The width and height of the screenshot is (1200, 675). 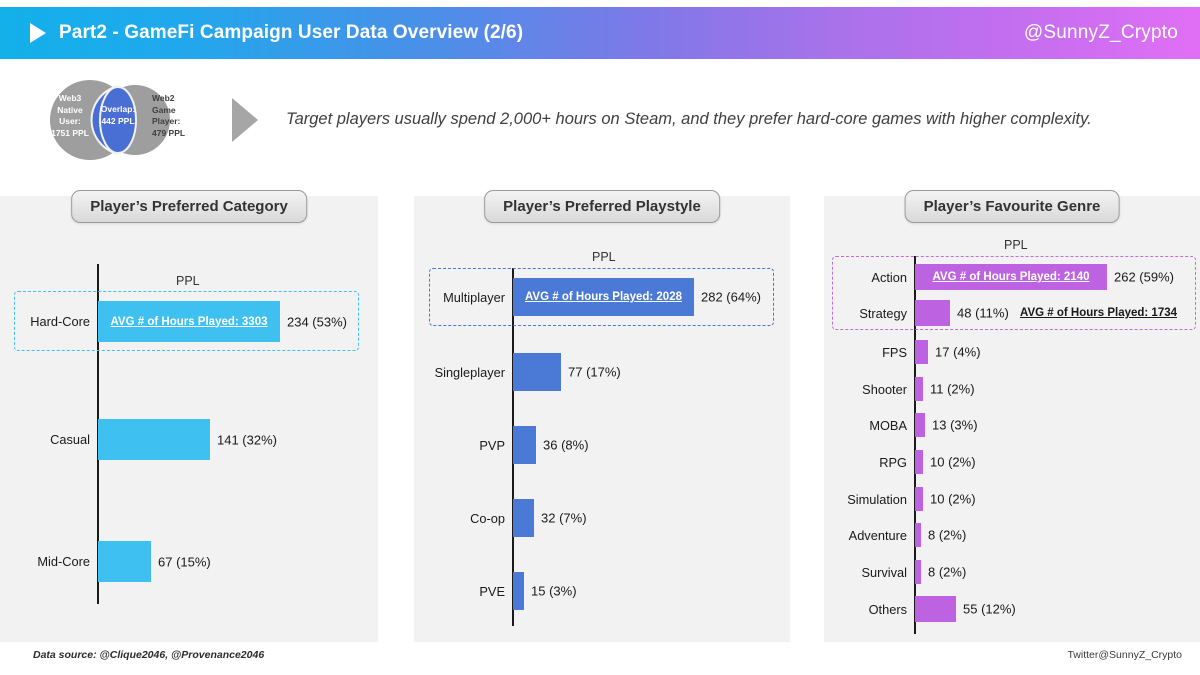 I want to click on bar-annotation-multiplayer: AVG # of Hours Played: 2028, so click(x=603, y=297).